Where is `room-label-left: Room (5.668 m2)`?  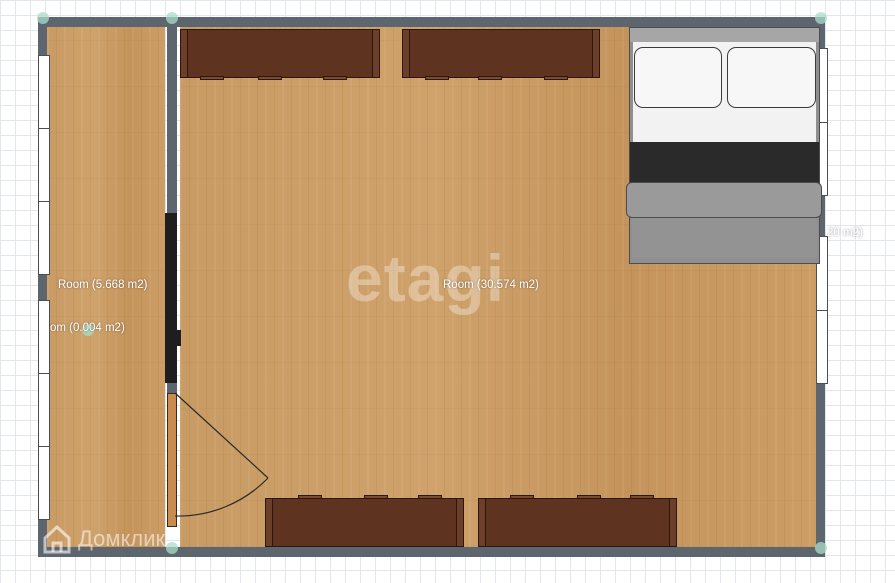 room-label-left: Room (5.668 m2) is located at coordinates (103, 285).